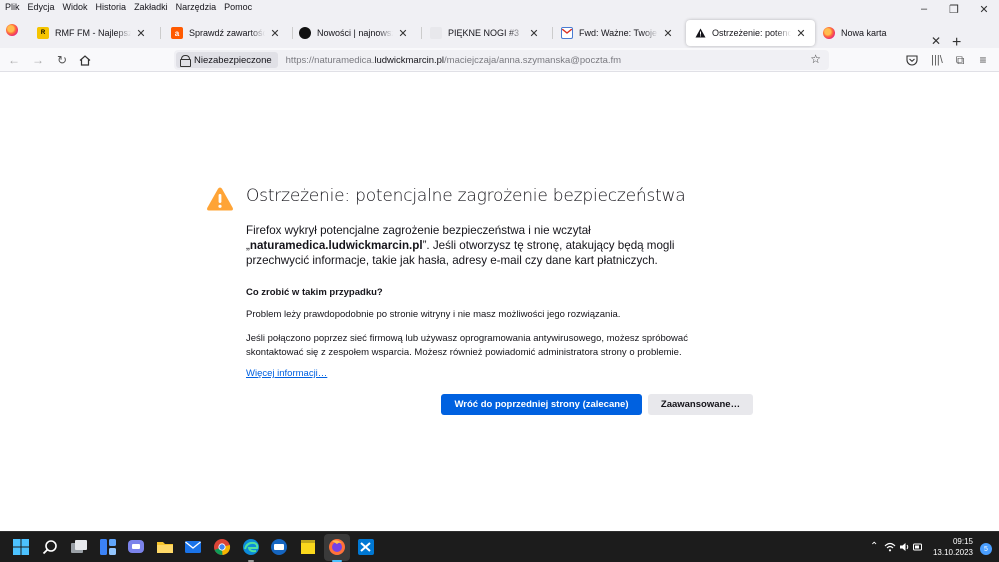  What do you see at coordinates (936, 41) in the screenshot?
I see `list-all-tabs-icon: ✕` at bounding box center [936, 41].